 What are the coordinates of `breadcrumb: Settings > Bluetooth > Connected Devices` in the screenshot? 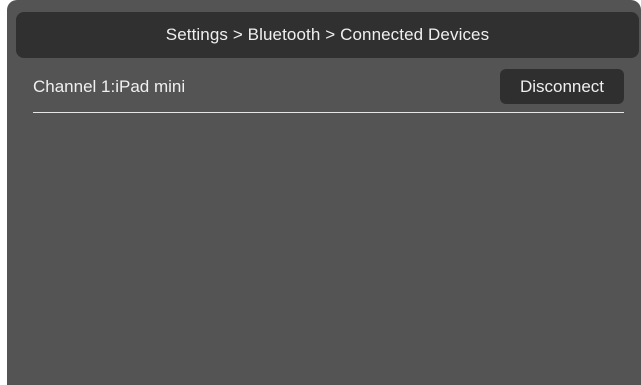 It's located at (327, 34).